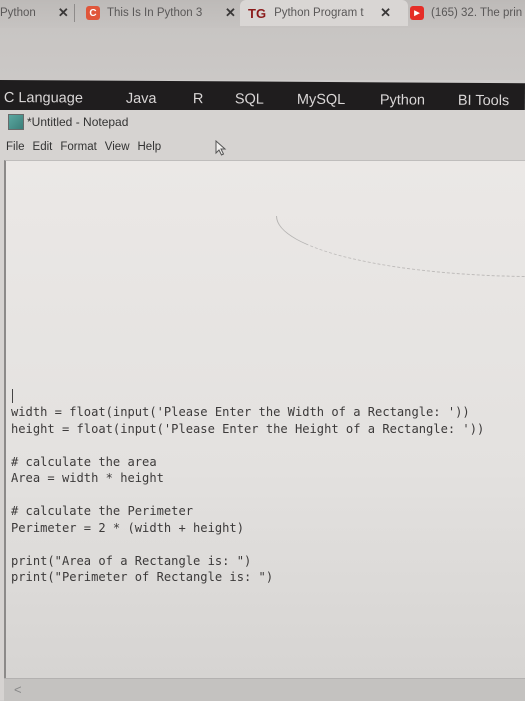 The image size is (525, 701). I want to click on tab-title: This Is In Python 3, so click(155, 13).